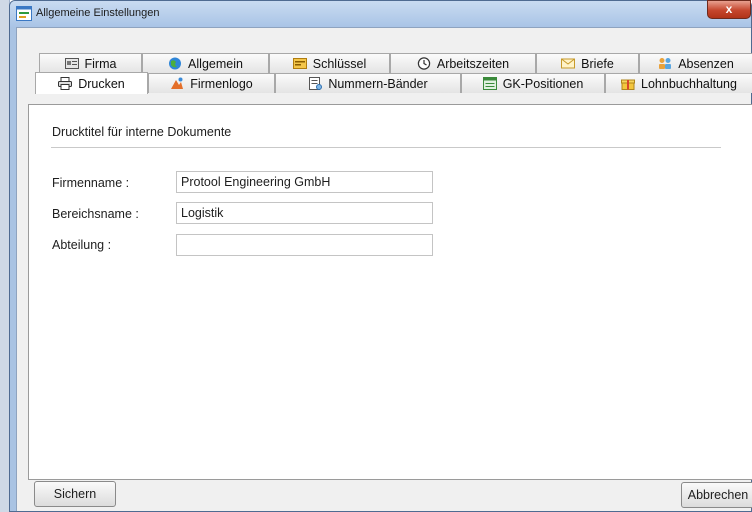 The image size is (752, 512). I want to click on tab-arbeitszeiten: Arbeitszeiten, so click(463, 63).